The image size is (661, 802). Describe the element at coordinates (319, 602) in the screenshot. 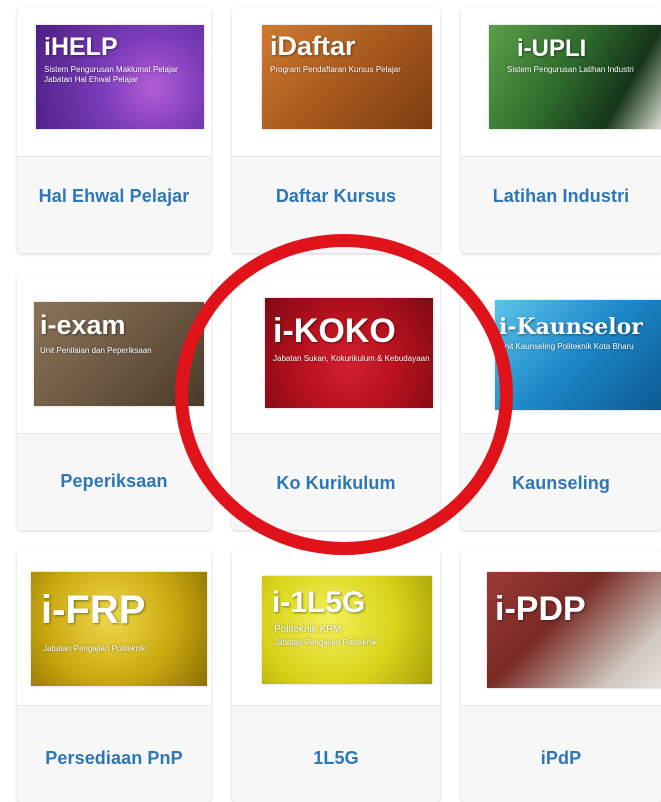

I see `banner-title: i-1L5G` at that location.